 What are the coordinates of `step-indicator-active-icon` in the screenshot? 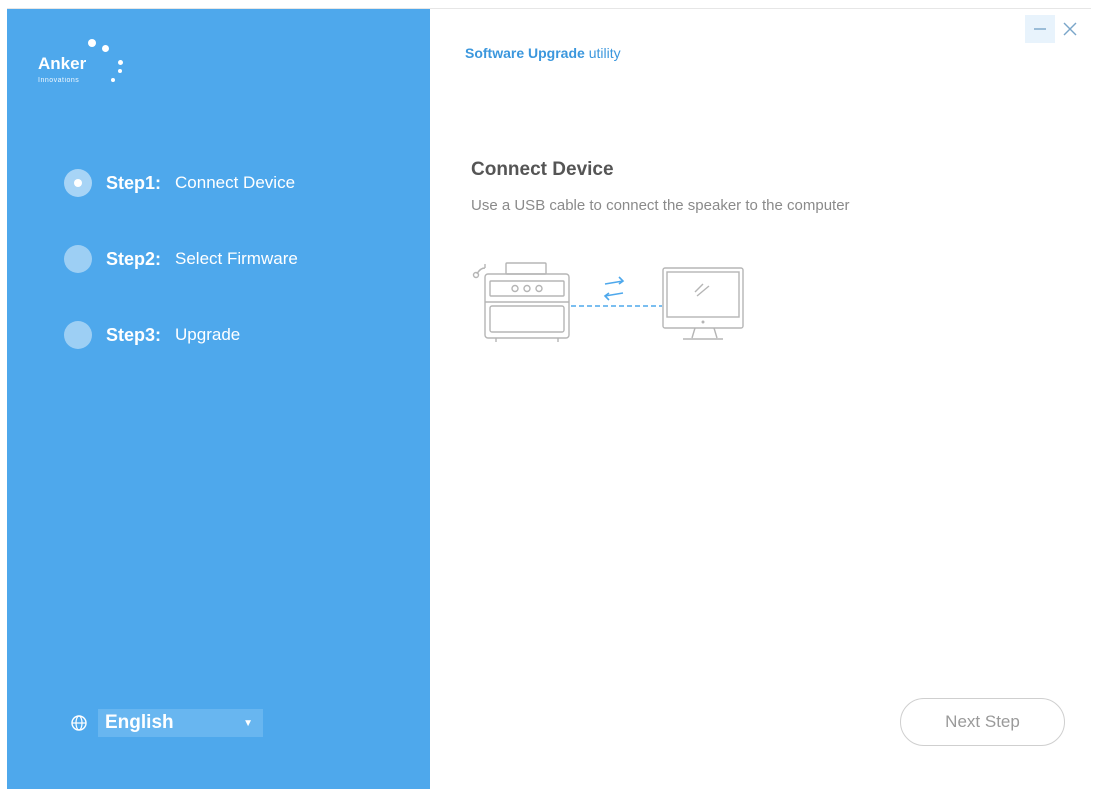 It's located at (78, 183).